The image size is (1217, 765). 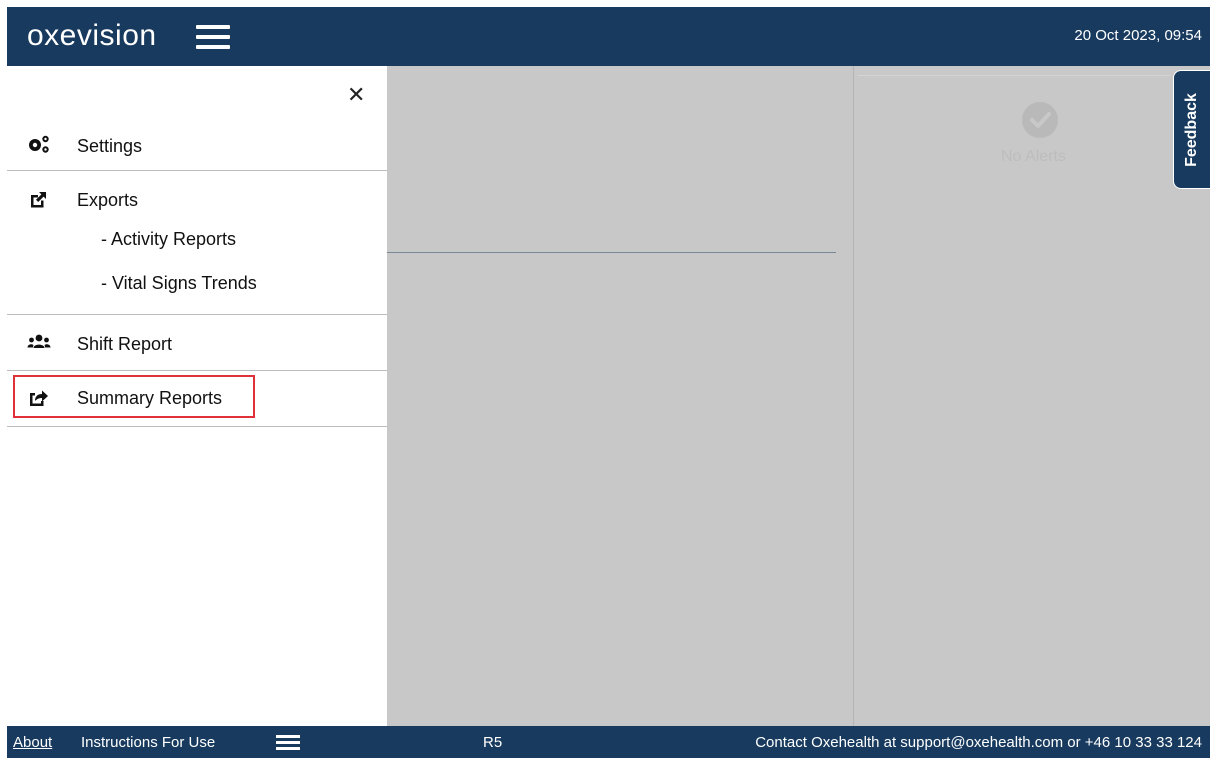 I want to click on shift-report-label: Shift Report, so click(x=125, y=344).